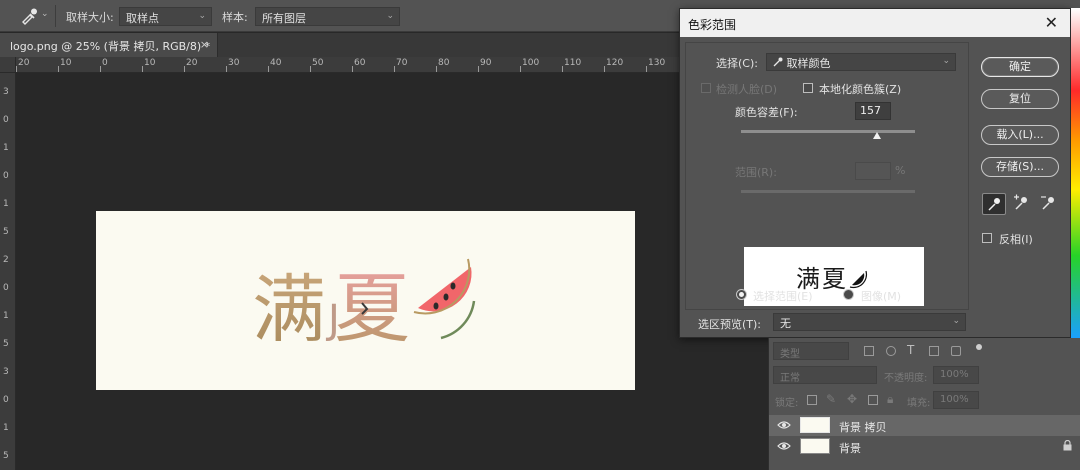 The width and height of the screenshot is (1080, 470). Describe the element at coordinates (276, 63) in the screenshot. I see `ruler-tick-label: 40` at that location.